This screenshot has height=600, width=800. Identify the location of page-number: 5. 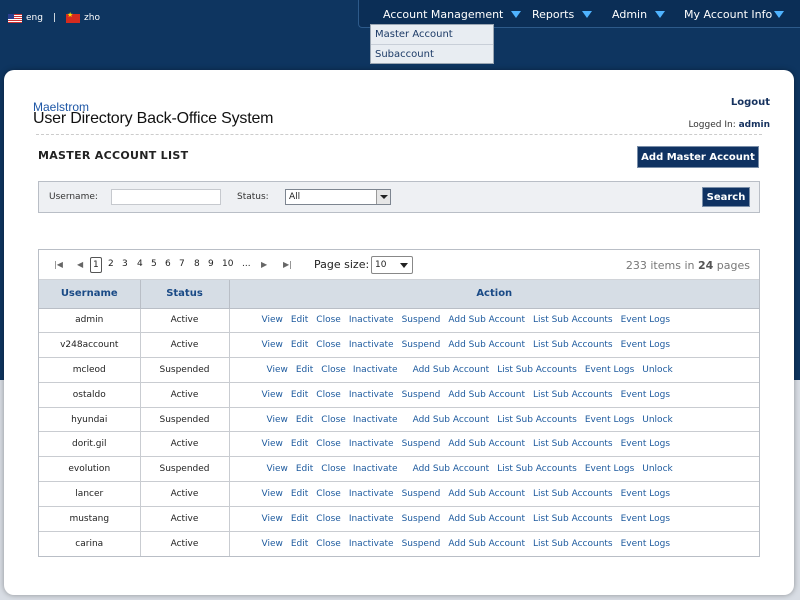
(154, 264).